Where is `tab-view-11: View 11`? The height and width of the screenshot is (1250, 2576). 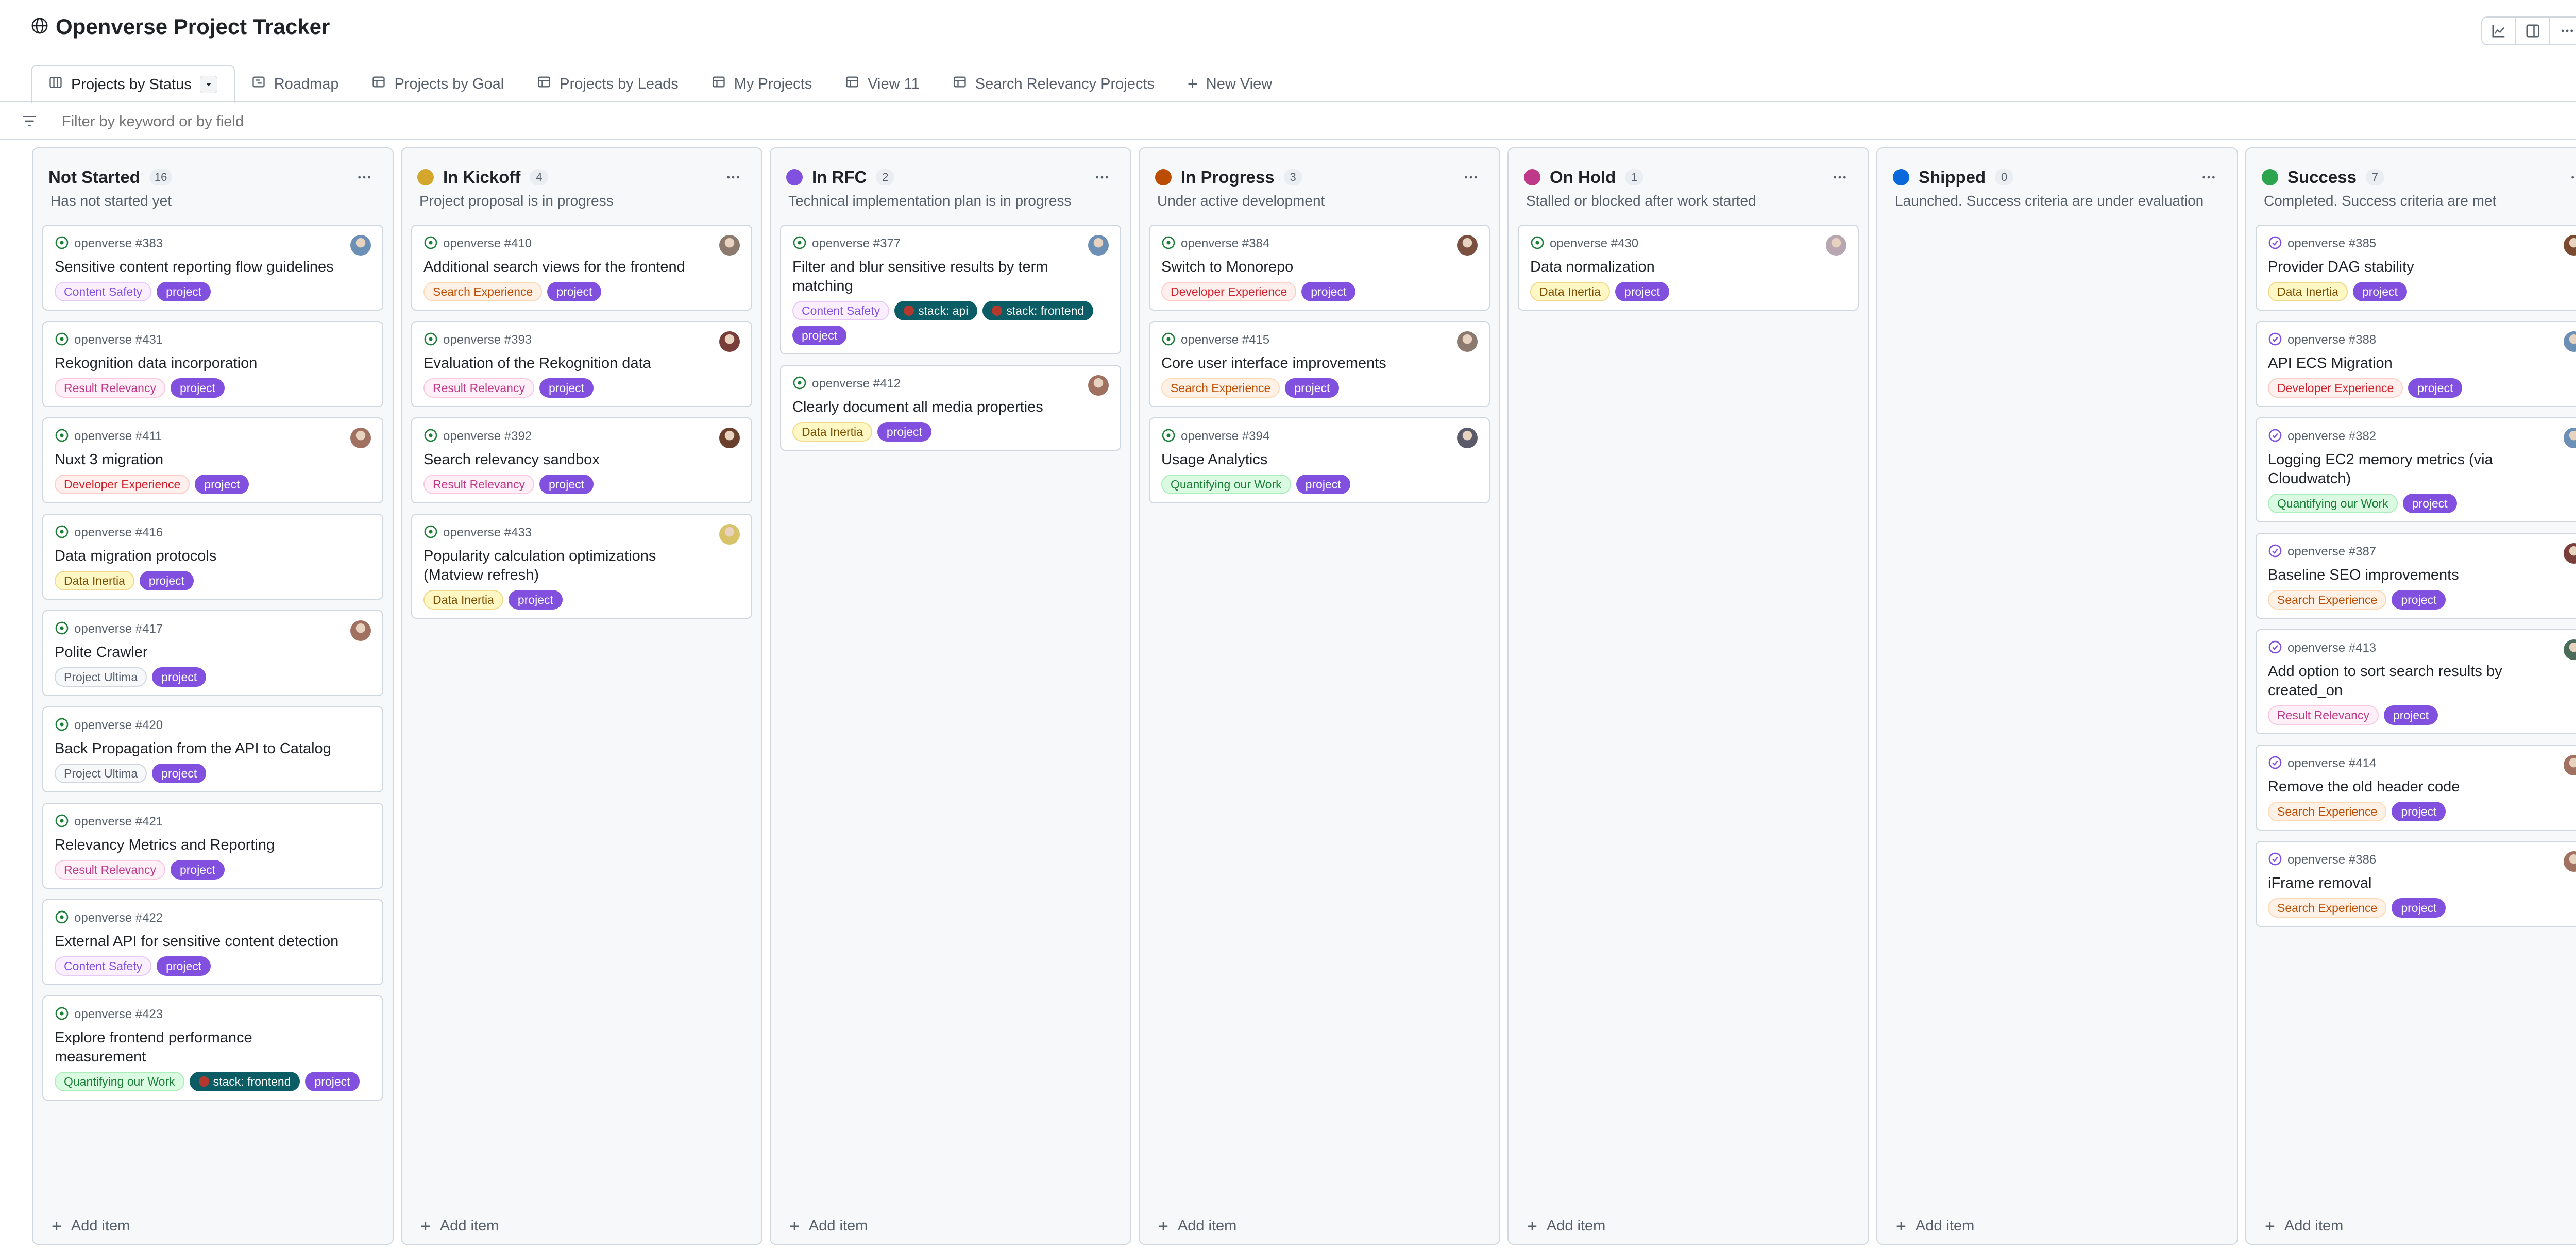 tab-view-11: View 11 is located at coordinates (882, 84).